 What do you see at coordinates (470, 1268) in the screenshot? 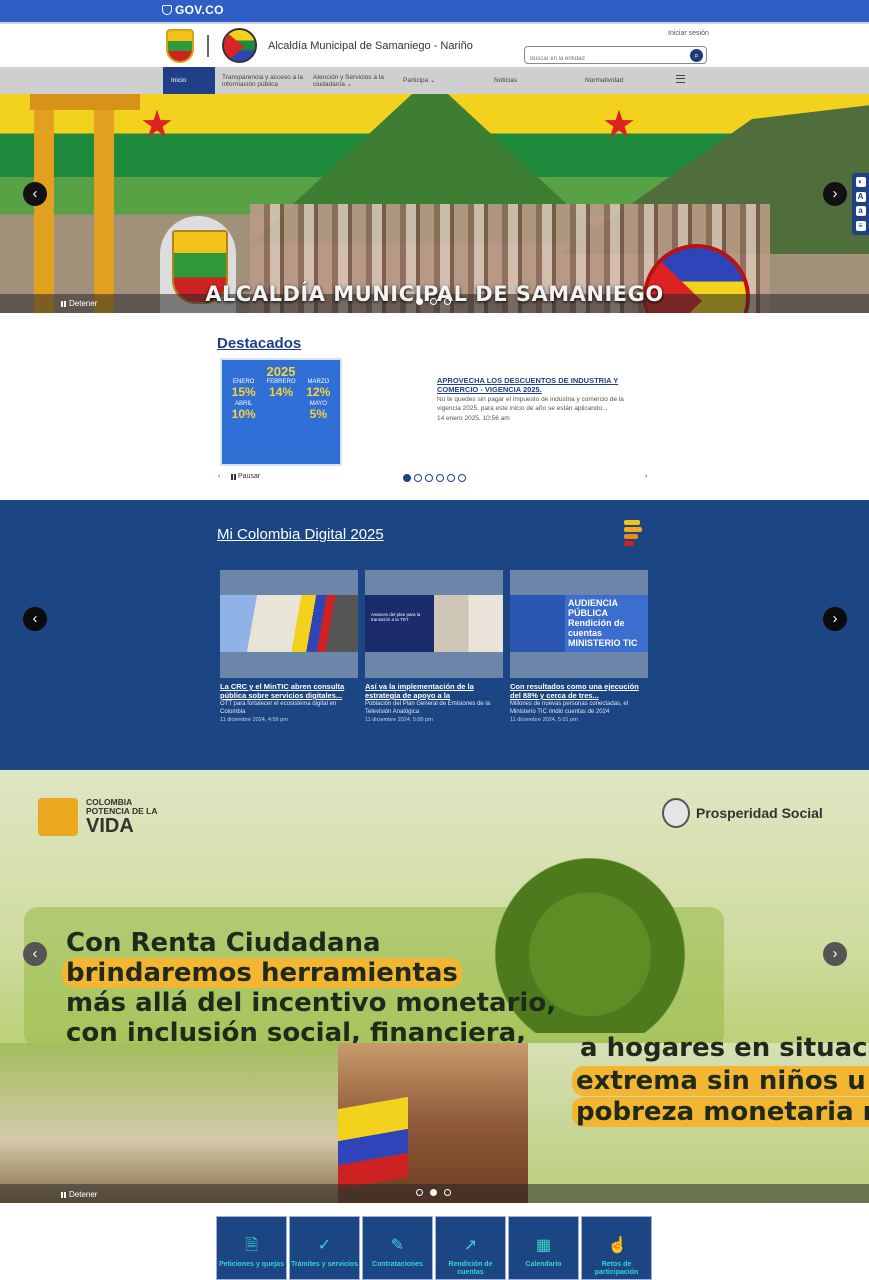
I see `tile-label: Rendición de cuentas` at bounding box center [470, 1268].